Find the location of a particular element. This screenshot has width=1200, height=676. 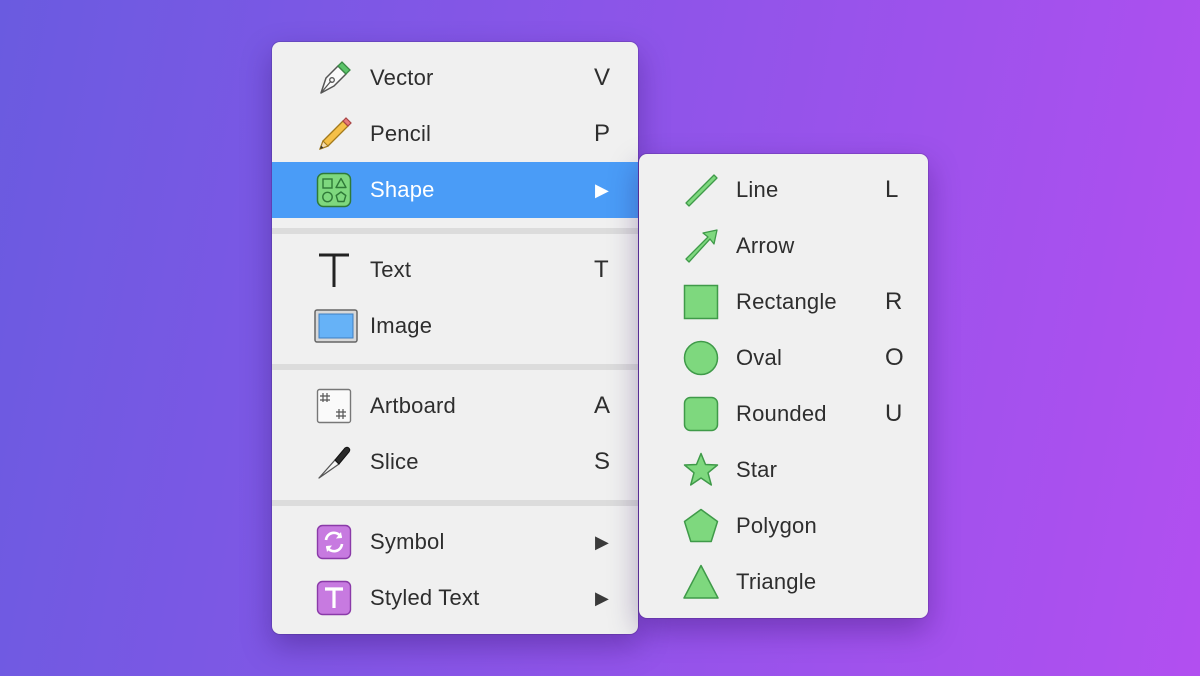

shortcut-key: R is located at coordinates (894, 301).